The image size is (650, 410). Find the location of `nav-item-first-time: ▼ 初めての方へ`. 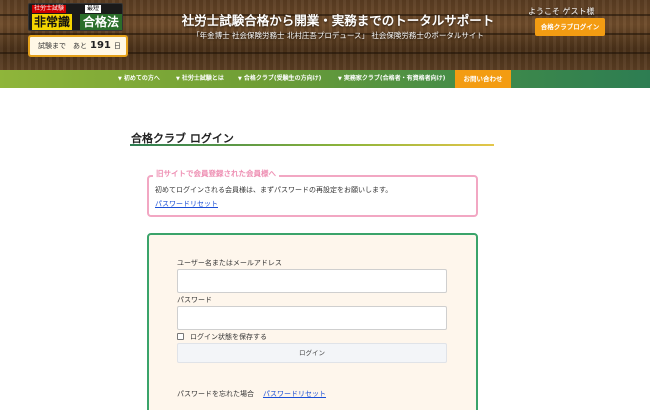

nav-item-first-time: ▼ 初めての方へ is located at coordinates (139, 79).